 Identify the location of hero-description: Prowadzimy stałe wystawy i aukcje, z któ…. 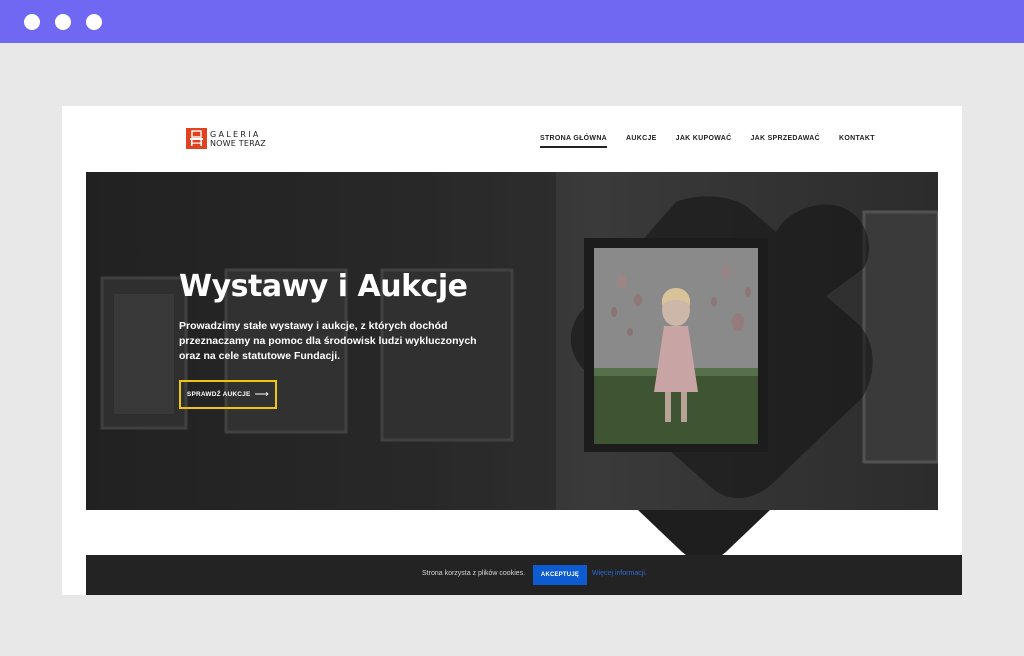
(328, 341).